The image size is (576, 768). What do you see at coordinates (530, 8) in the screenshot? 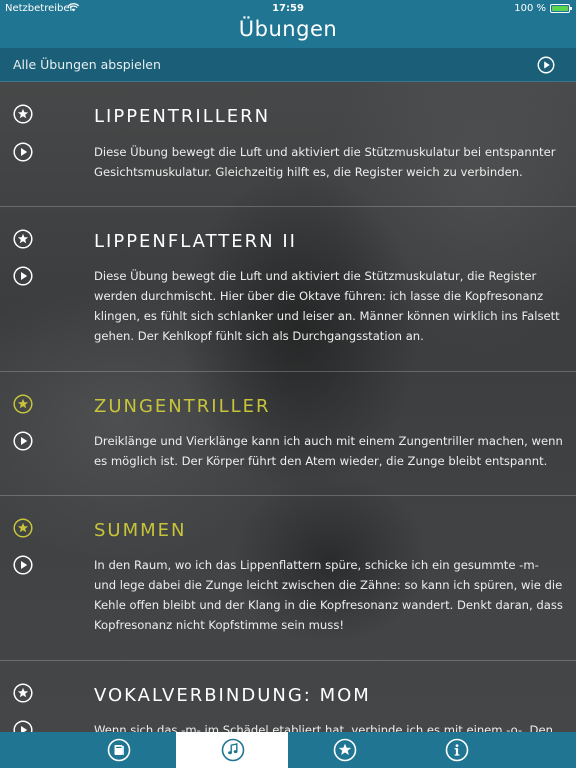
I see `battery-percentage: 100 %` at bounding box center [530, 8].